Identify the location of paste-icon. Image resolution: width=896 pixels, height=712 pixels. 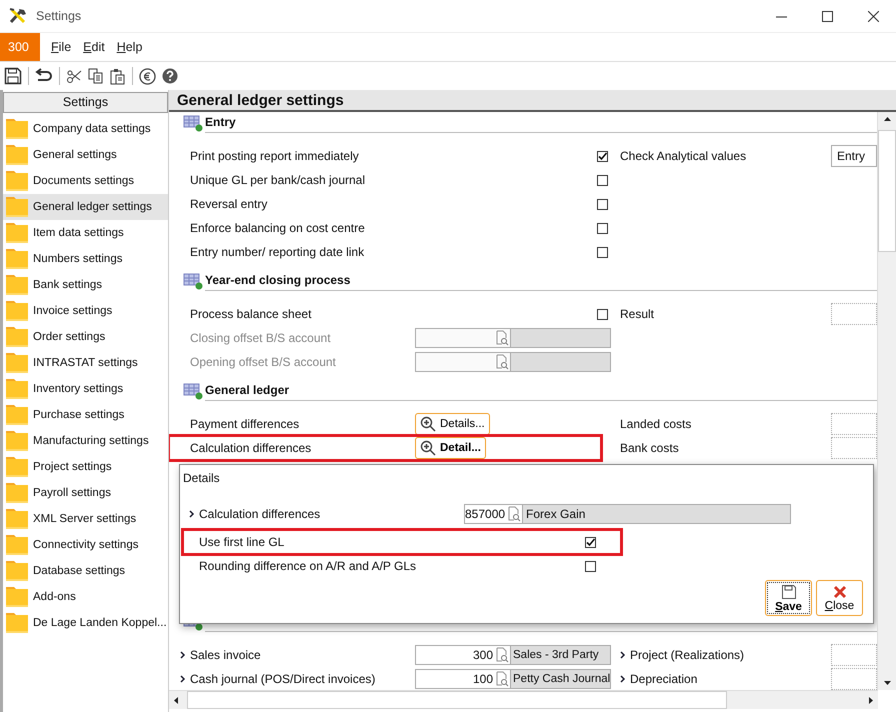
(118, 76).